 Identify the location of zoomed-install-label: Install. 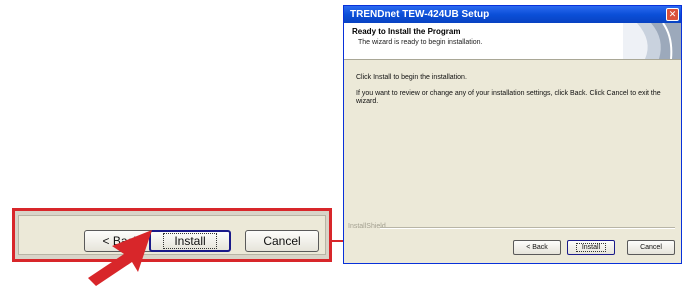
(190, 241).